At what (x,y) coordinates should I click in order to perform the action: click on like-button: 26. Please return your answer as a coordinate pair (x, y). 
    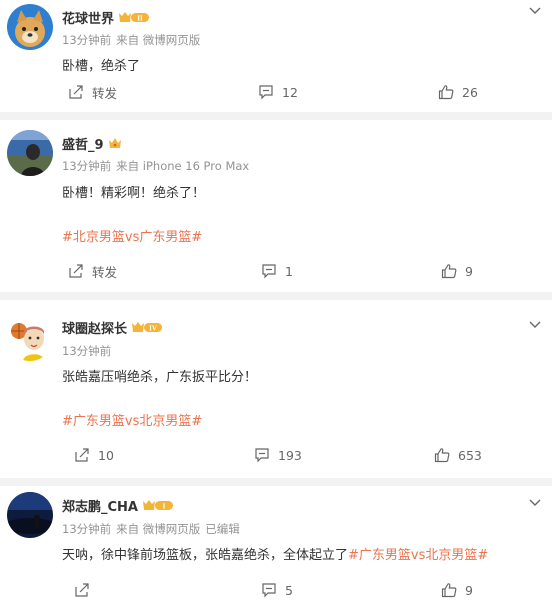
    Looking at the image, I should click on (458, 92).